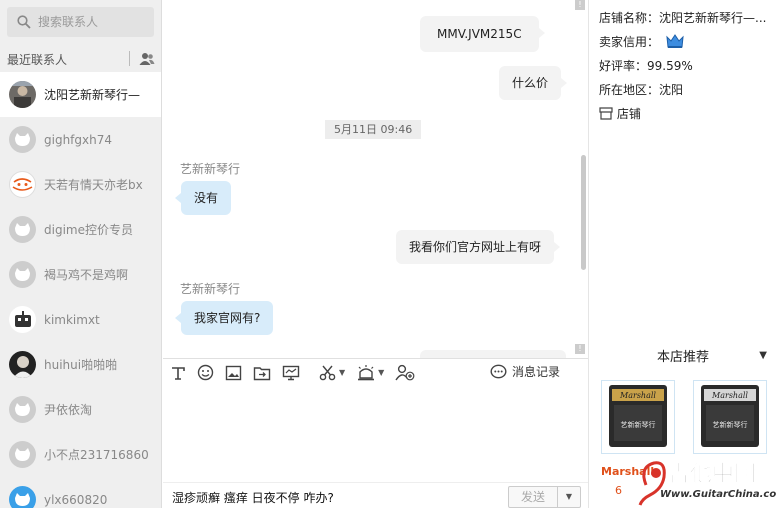 This screenshot has width=776, height=508. I want to click on message-bubble: 我看你们官方网址上有呀, so click(478, 247).